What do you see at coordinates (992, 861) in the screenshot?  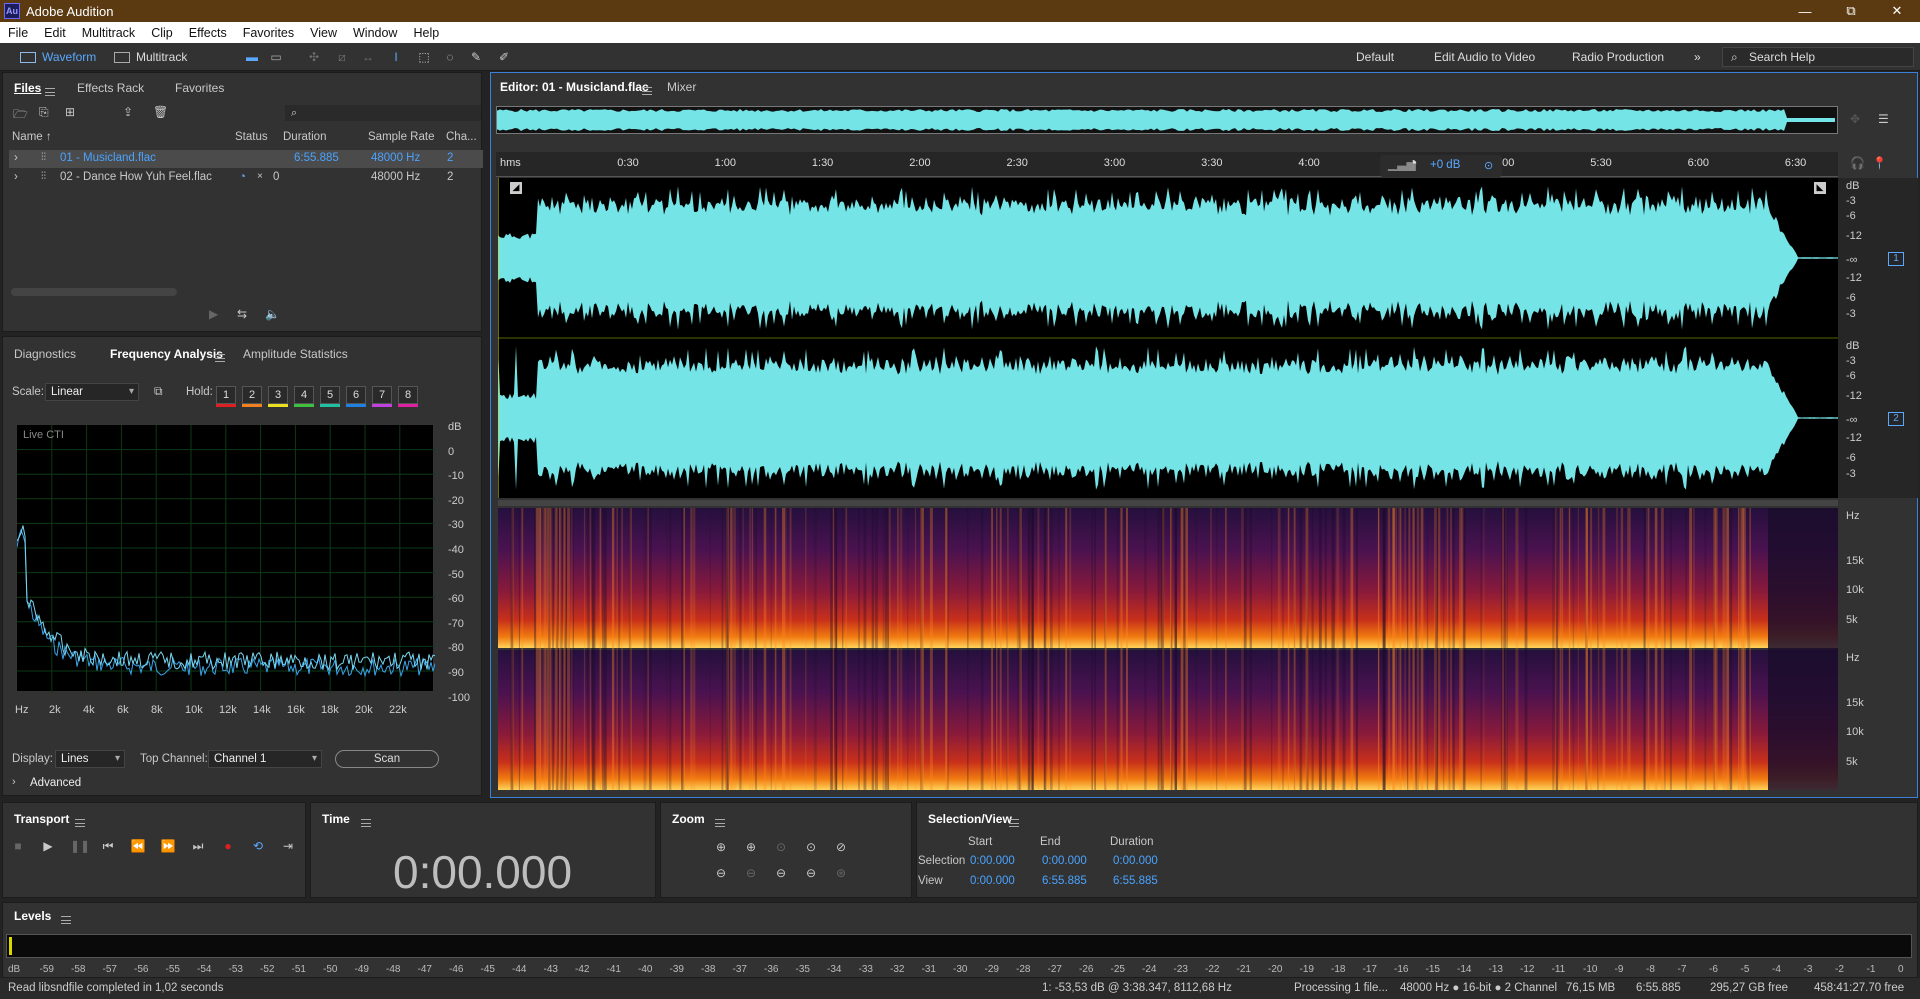 I see `selection-start: 0:00.000` at bounding box center [992, 861].